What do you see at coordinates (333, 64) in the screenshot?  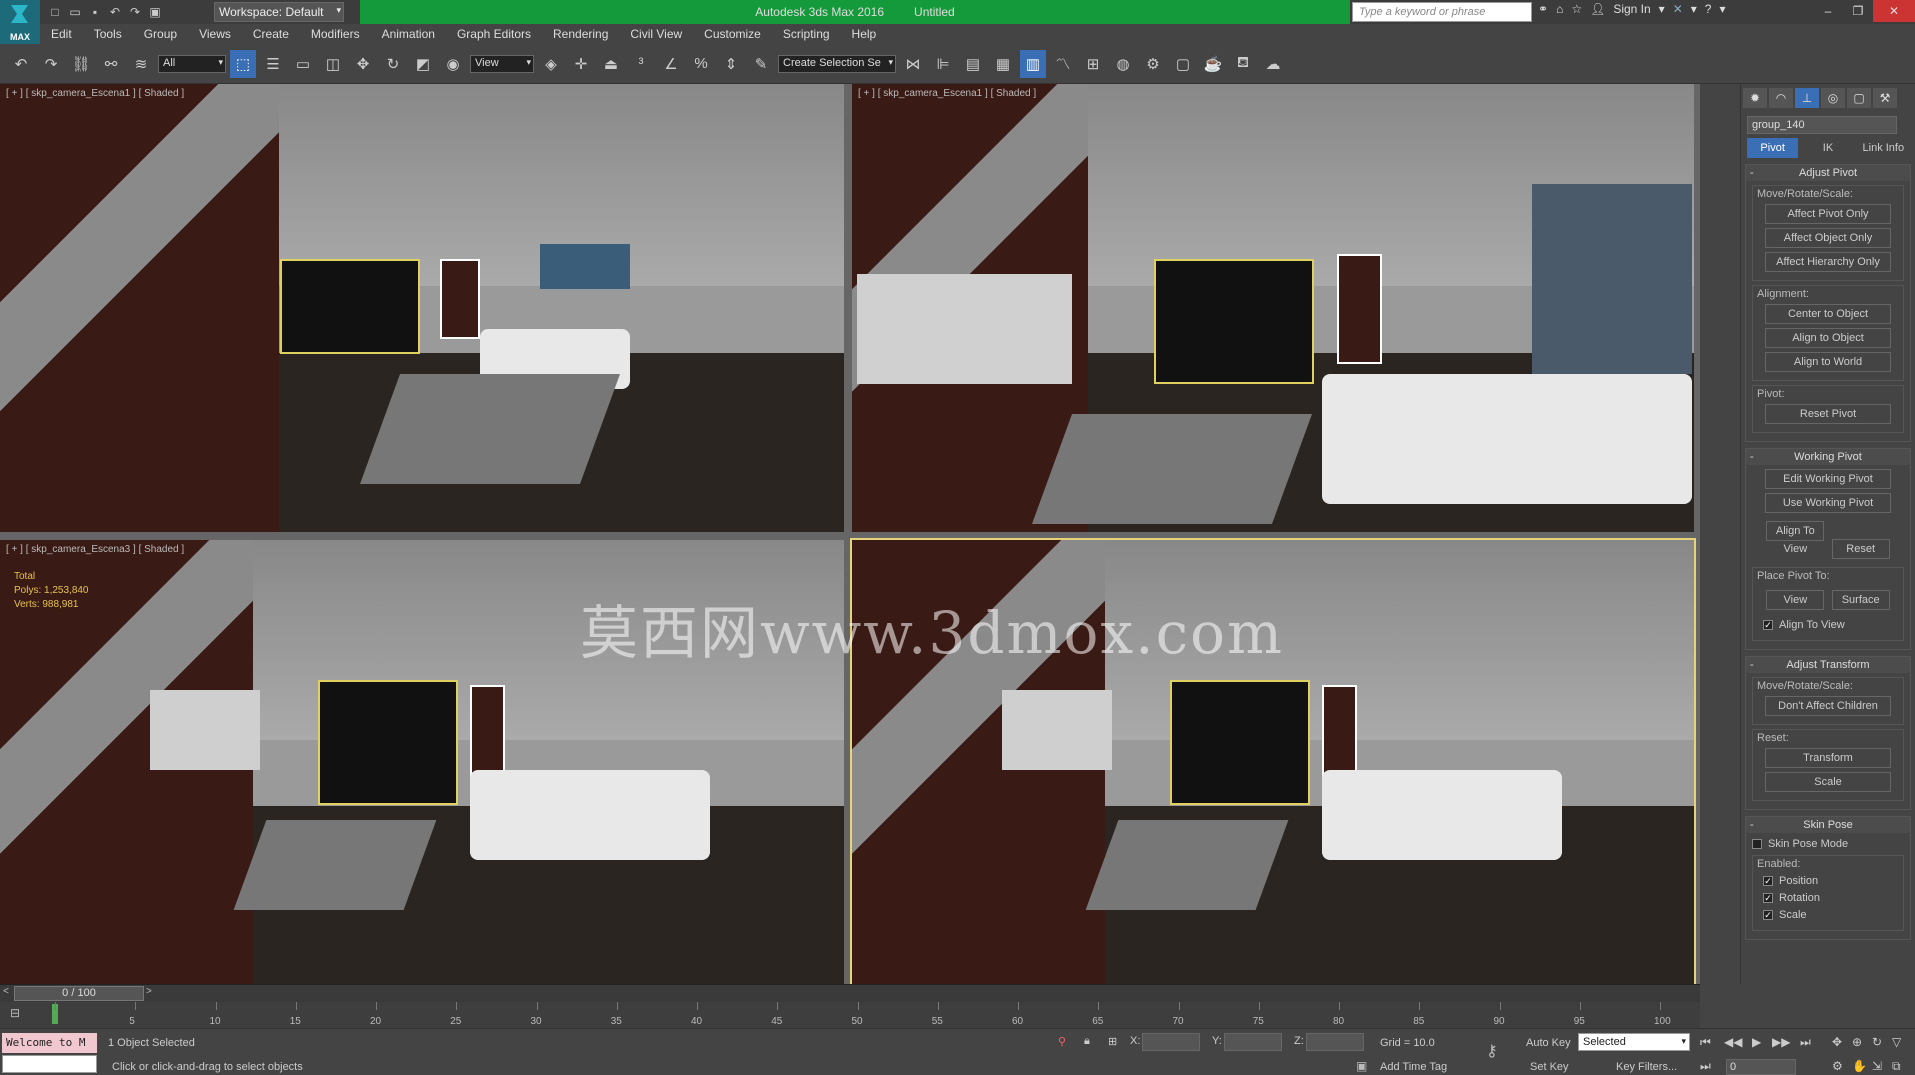 I see `window-crossing-icon: ◫` at bounding box center [333, 64].